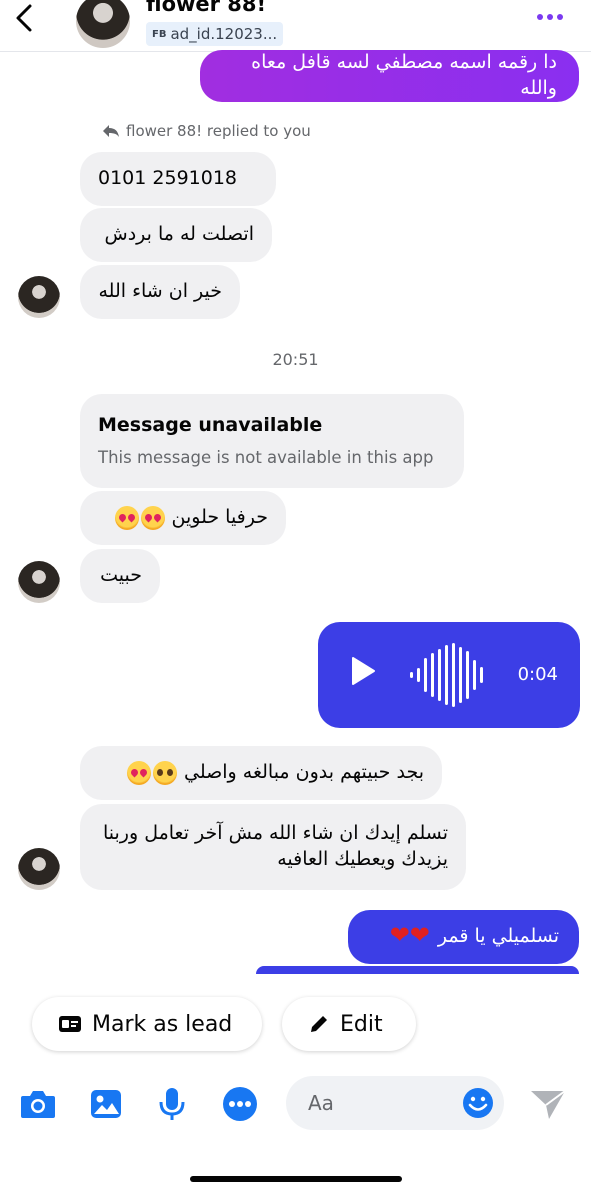  What do you see at coordinates (537, 674) in the screenshot?
I see `voice-duration: 0:04` at bounding box center [537, 674].